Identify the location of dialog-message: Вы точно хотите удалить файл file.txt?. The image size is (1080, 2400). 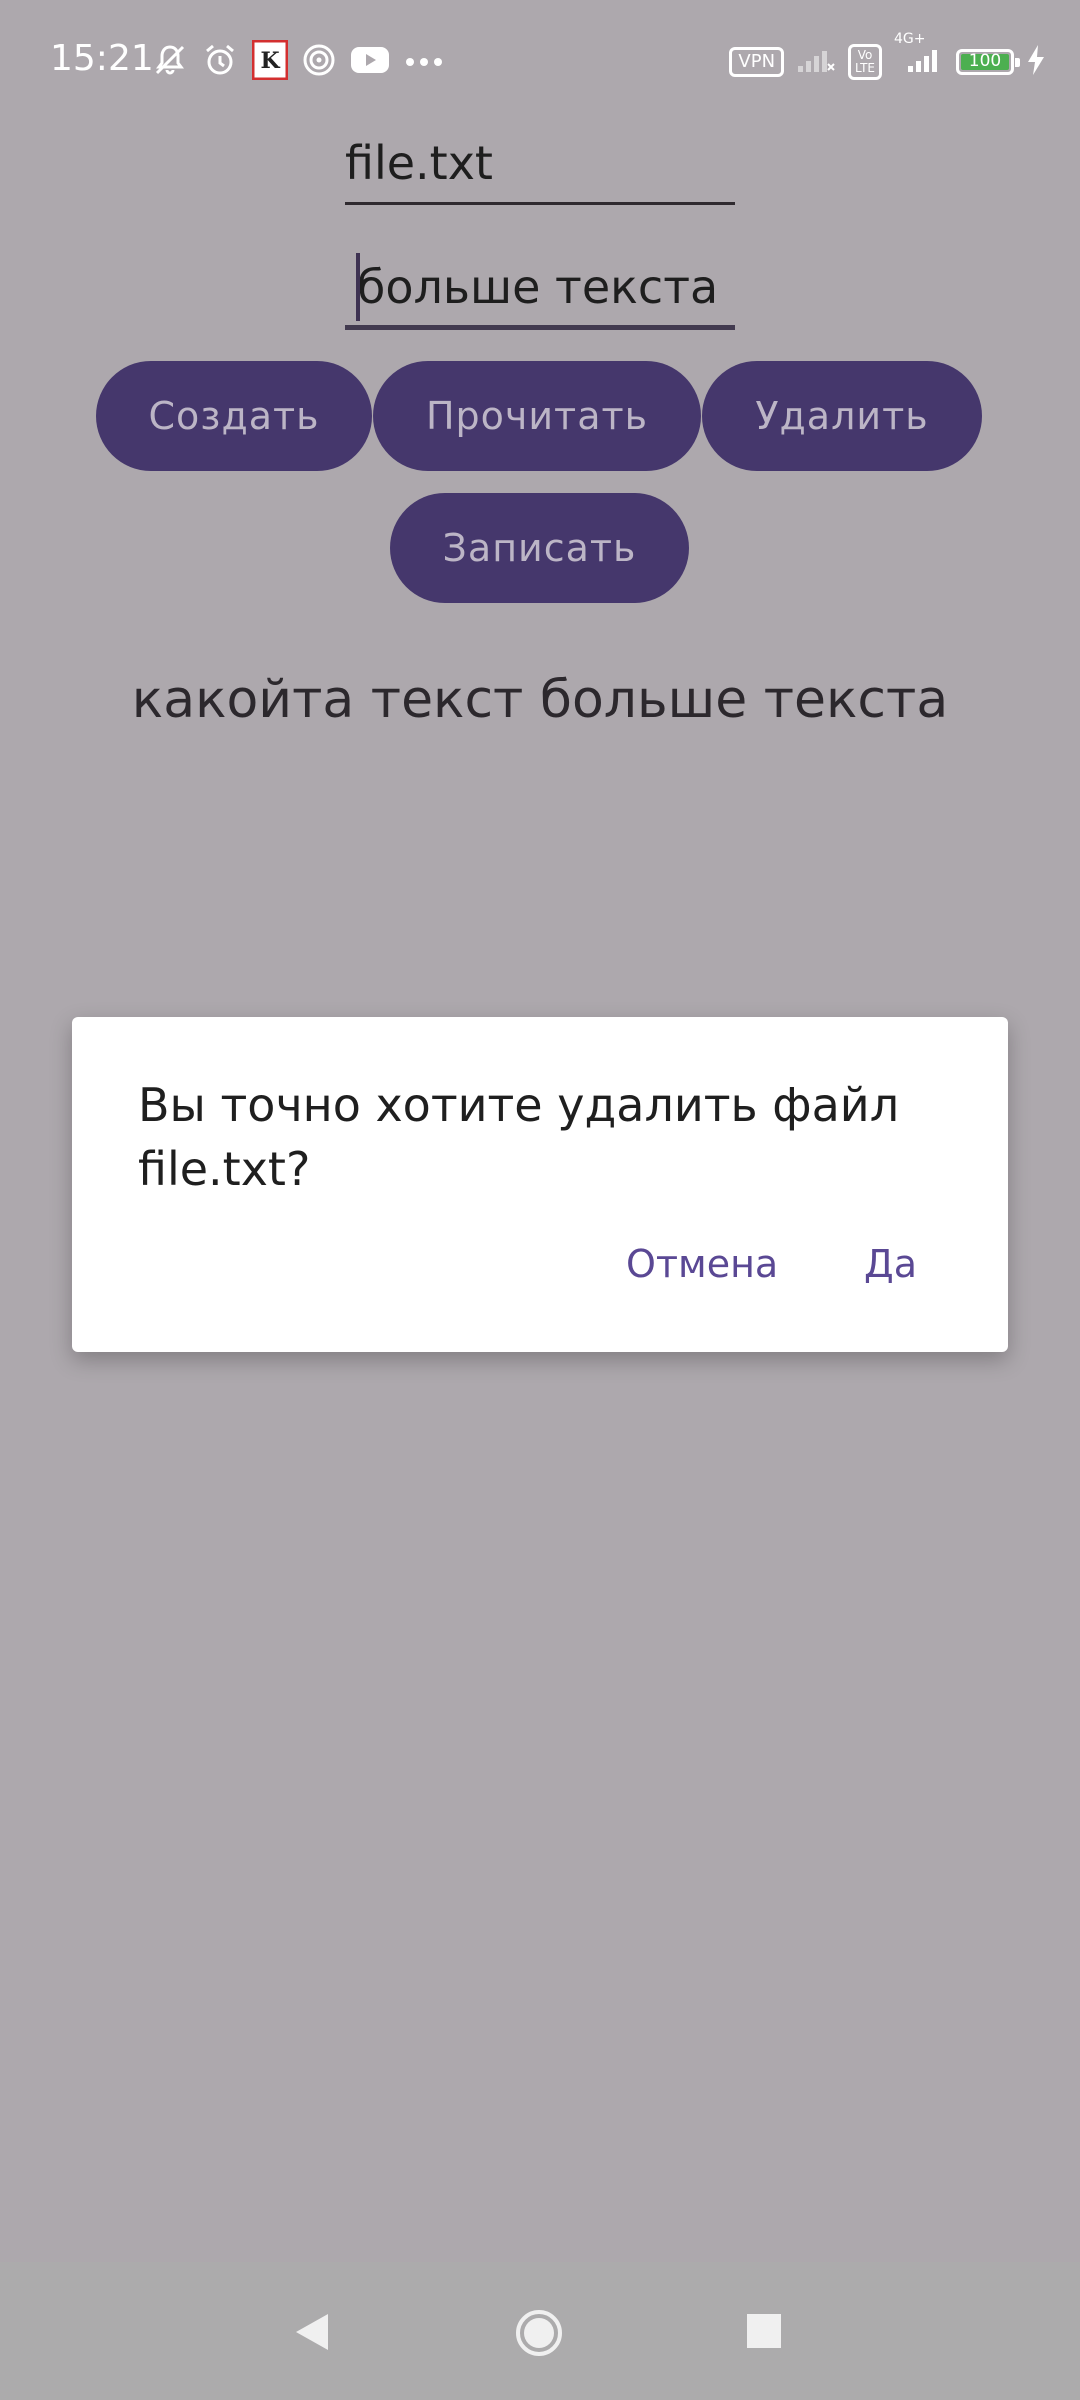
(519, 1137).